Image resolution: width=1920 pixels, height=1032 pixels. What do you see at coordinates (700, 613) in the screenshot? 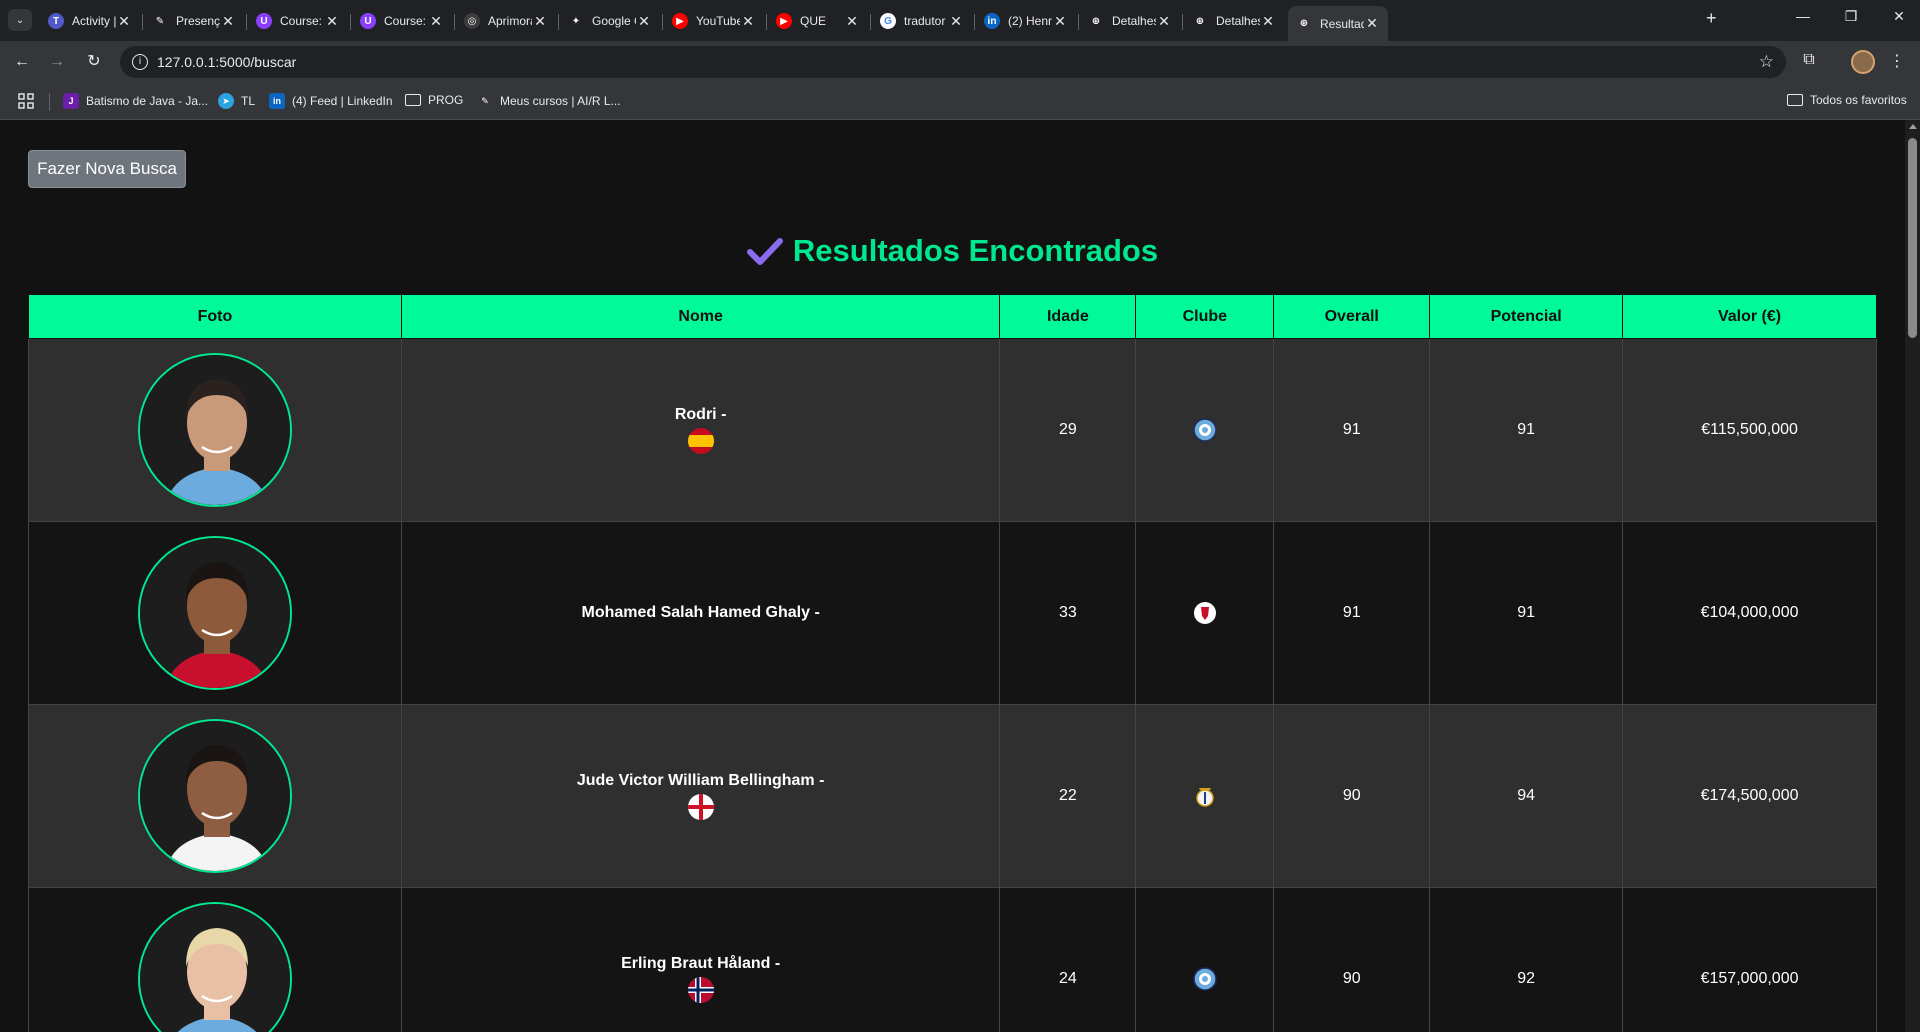
I see `name-cell: Mohamed Salah Hamed Ghaly -` at bounding box center [700, 613].